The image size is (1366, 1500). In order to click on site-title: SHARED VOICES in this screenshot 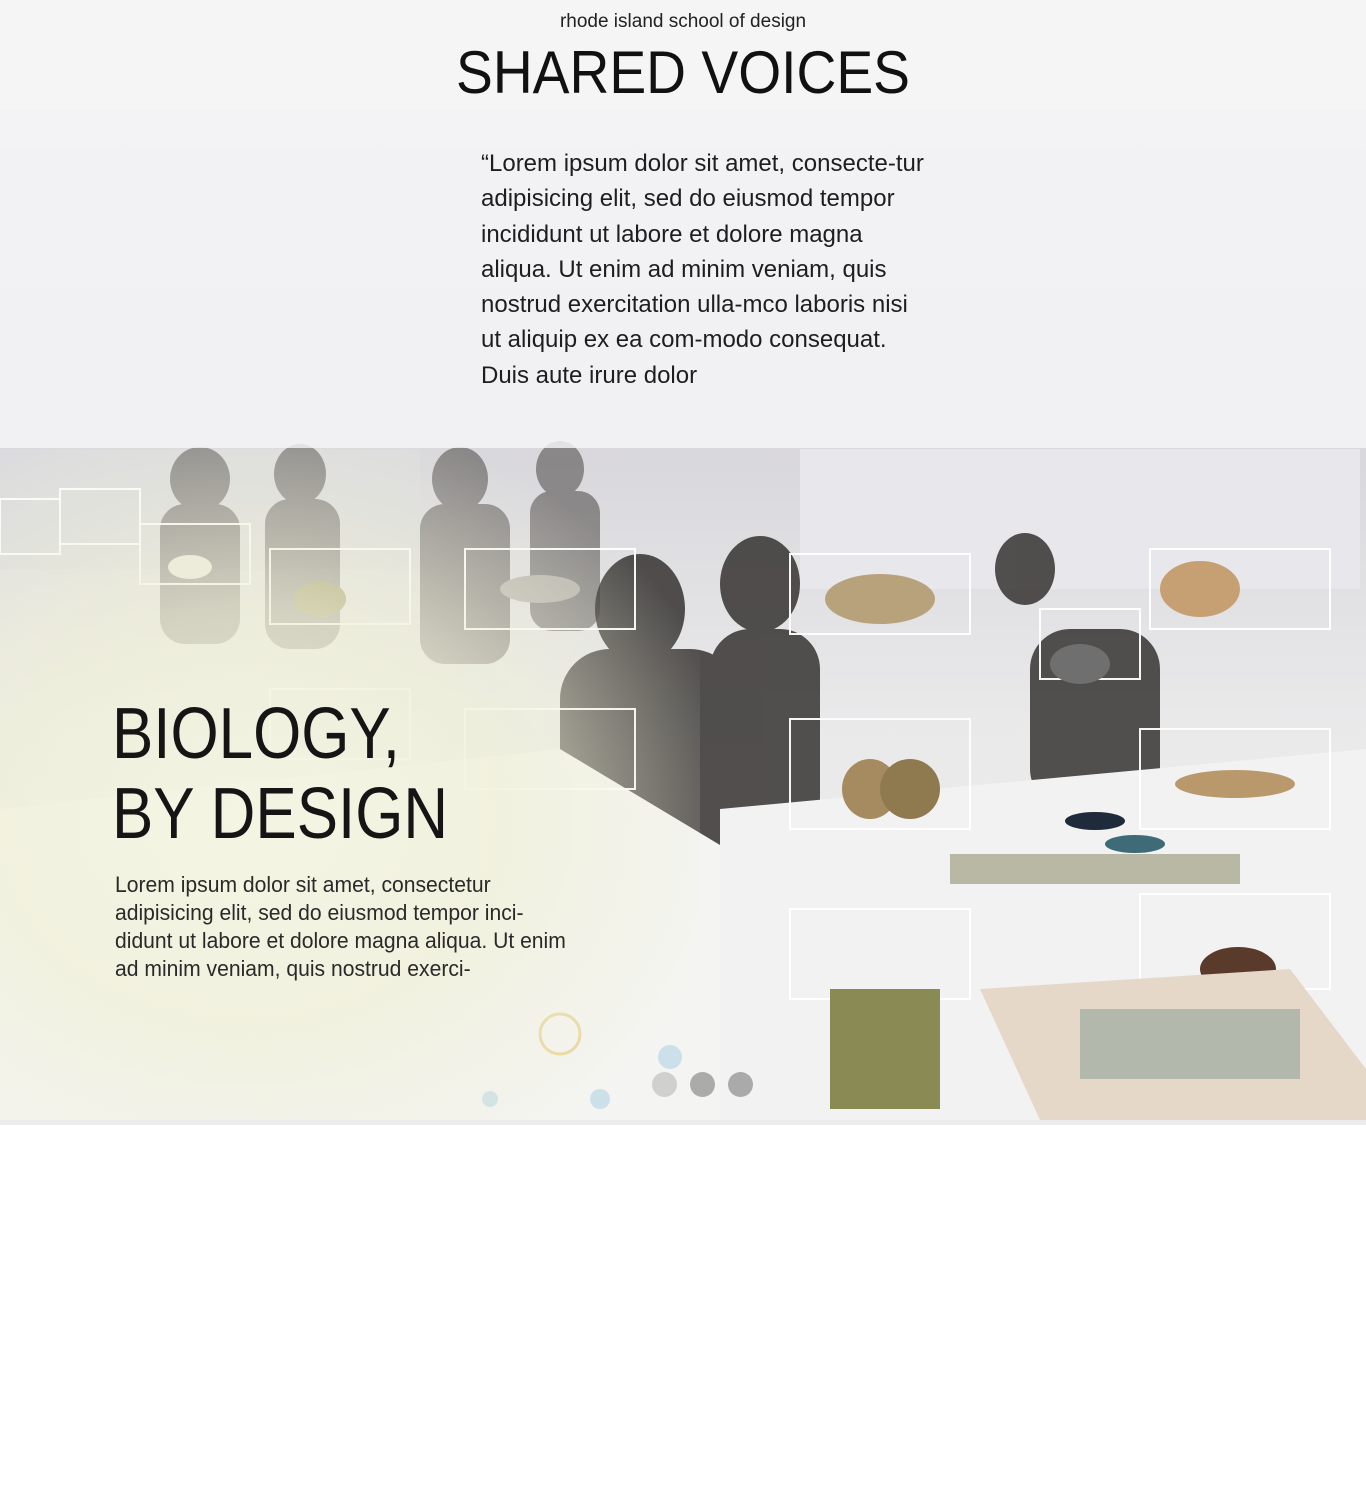, I will do `click(683, 72)`.